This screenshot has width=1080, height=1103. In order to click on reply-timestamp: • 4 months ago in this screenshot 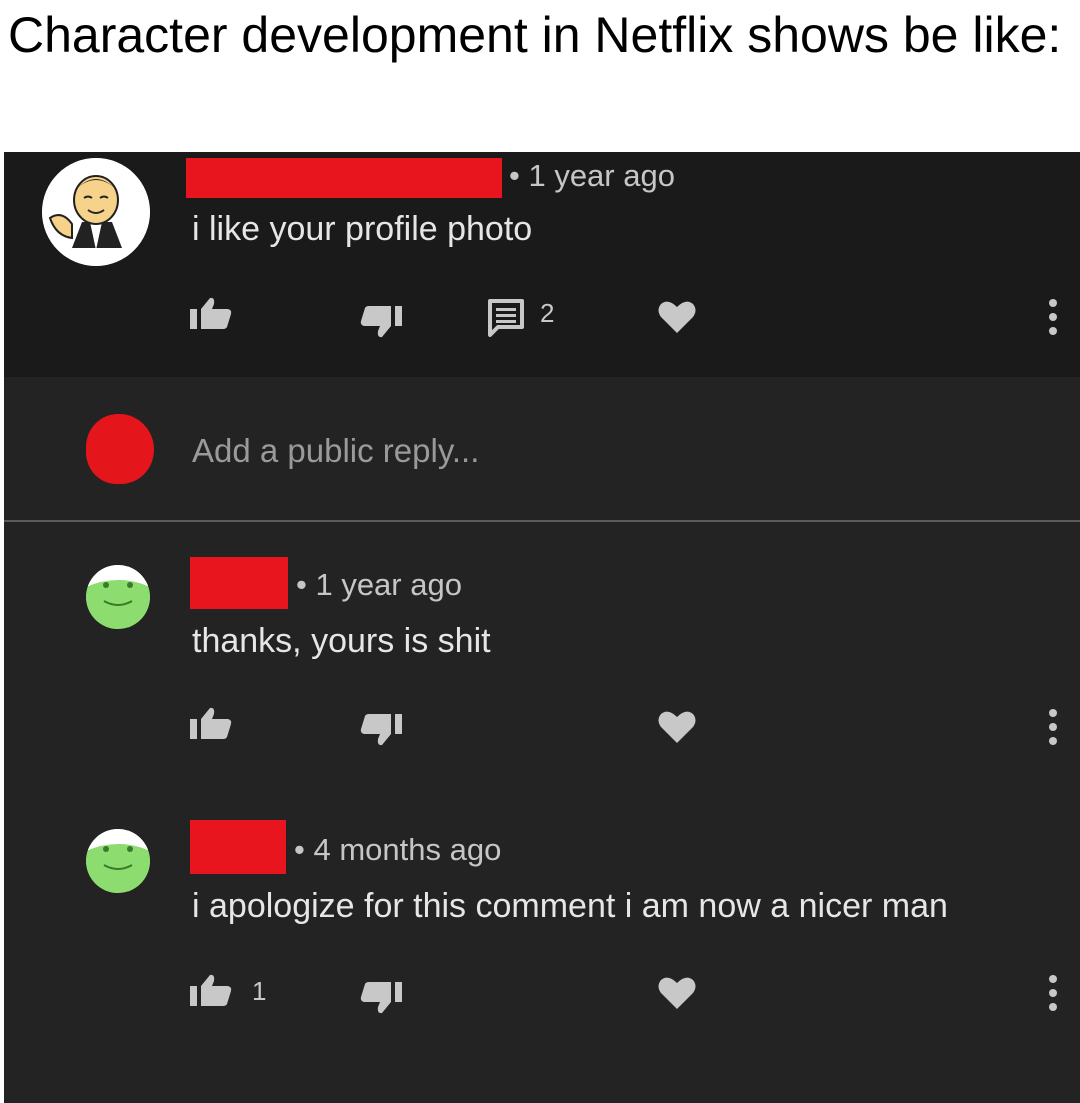, I will do `click(398, 849)`.